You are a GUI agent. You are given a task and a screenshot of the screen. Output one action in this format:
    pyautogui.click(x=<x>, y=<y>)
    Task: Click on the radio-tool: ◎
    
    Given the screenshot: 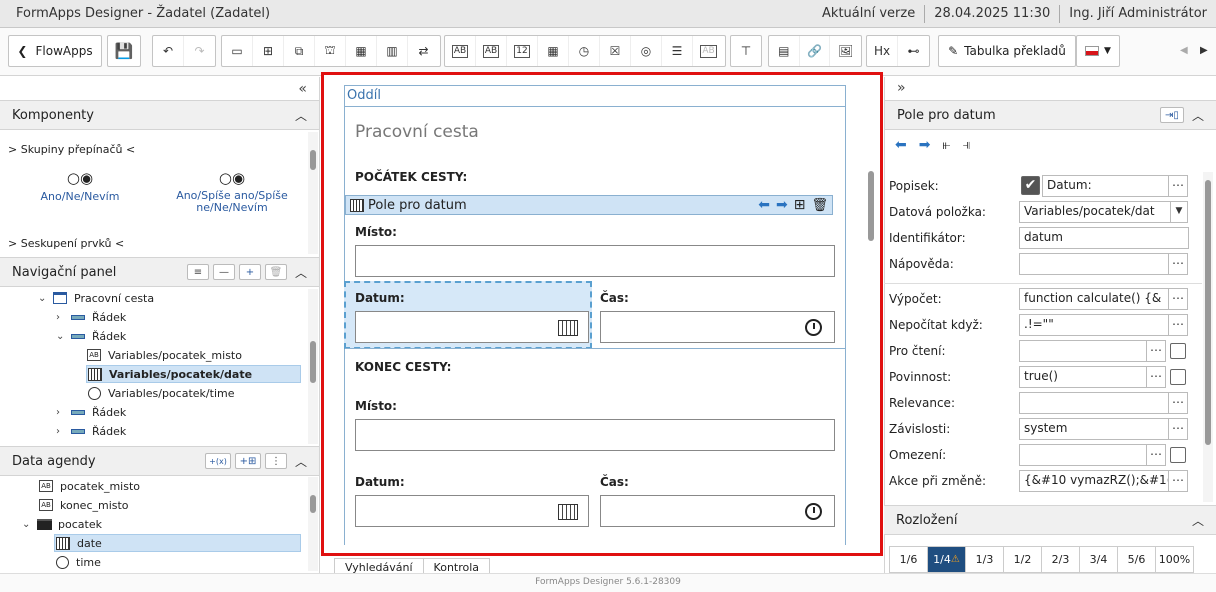 What is the action you would take?
    pyautogui.click(x=646, y=51)
    